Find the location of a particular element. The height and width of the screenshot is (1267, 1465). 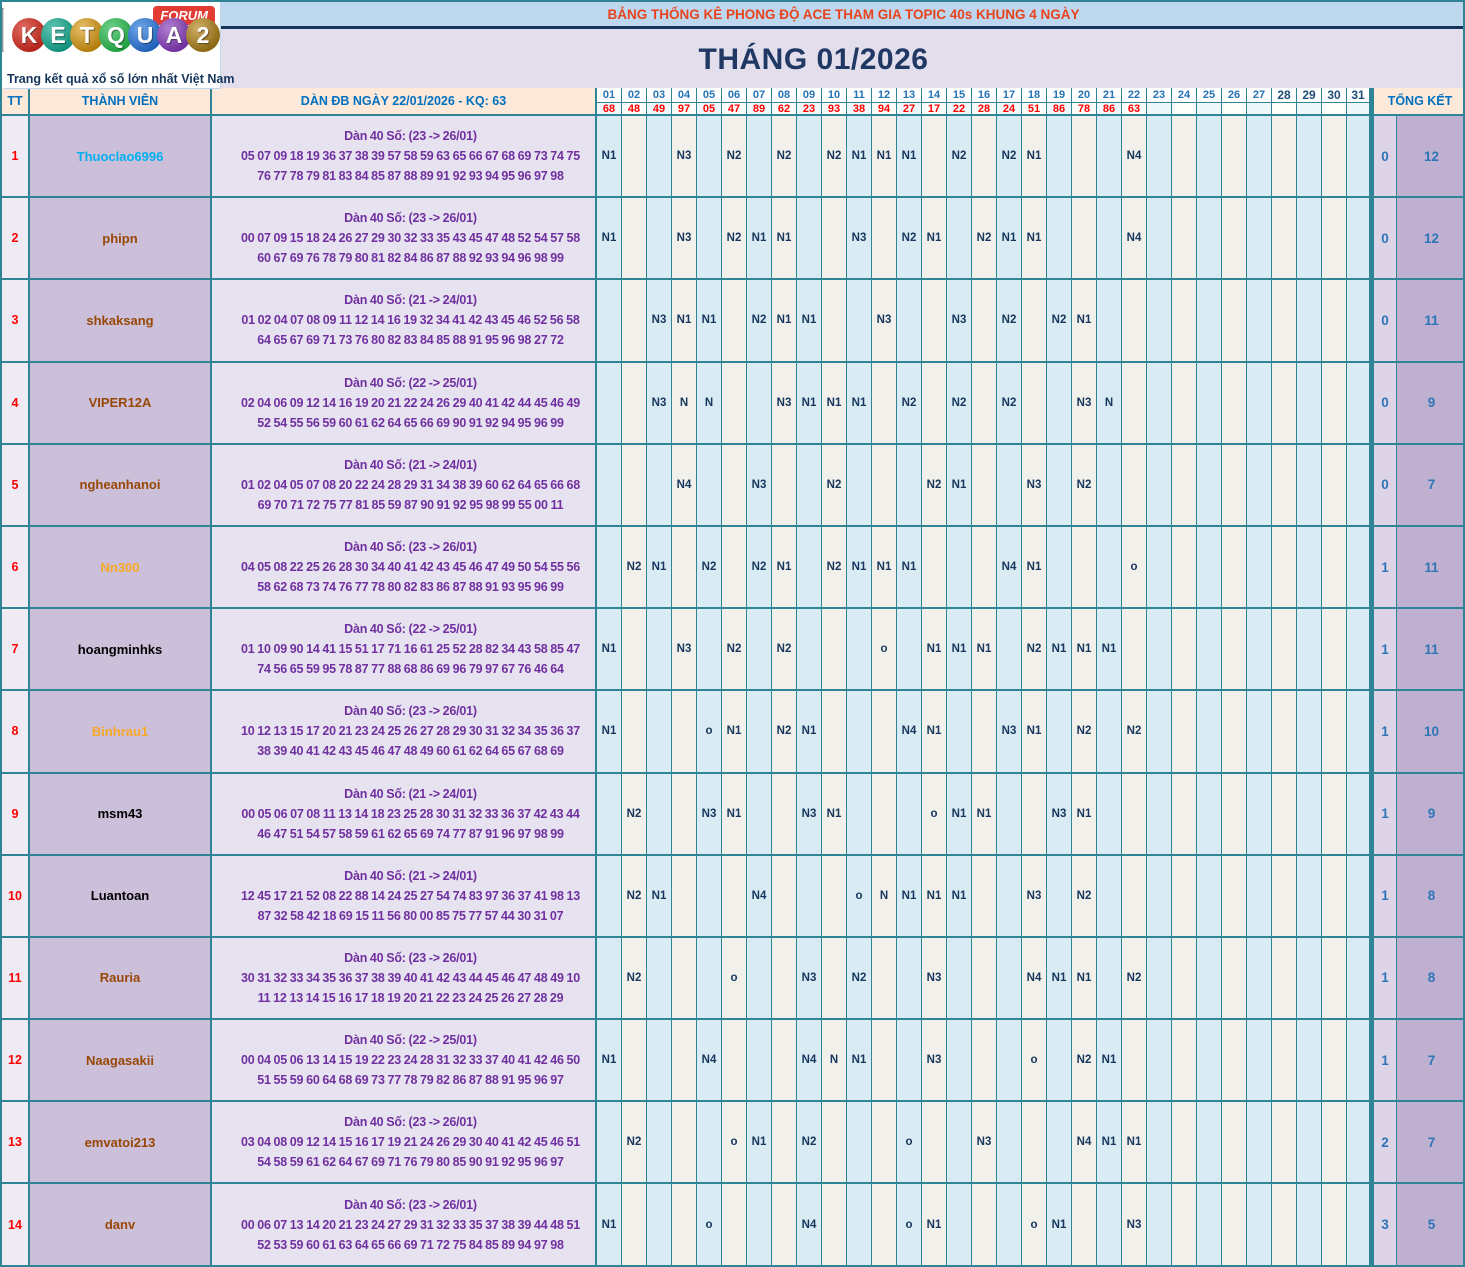

day-header: 02 is located at coordinates (634, 95).